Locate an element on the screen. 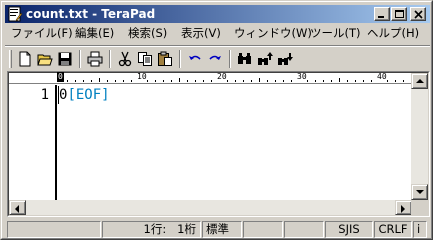  ruler-label: 10 is located at coordinates (142, 76).